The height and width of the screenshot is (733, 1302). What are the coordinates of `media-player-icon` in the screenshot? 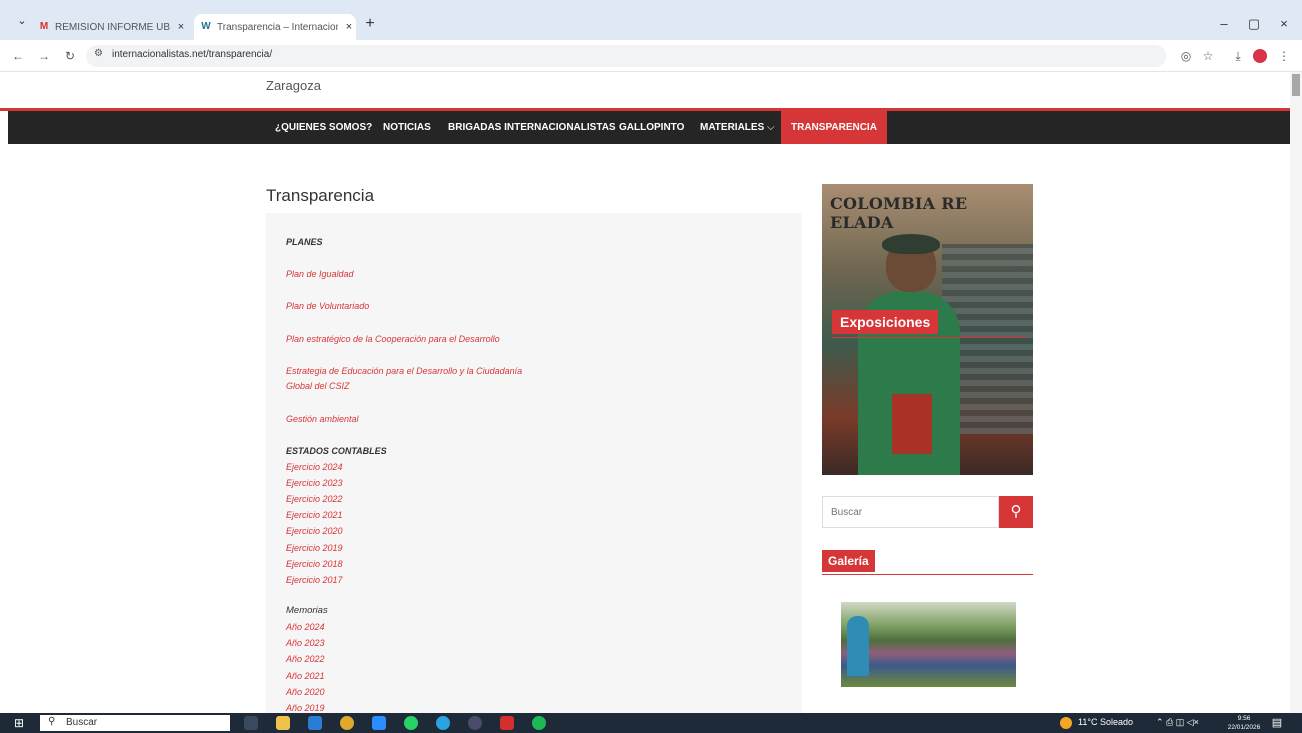 It's located at (475, 723).